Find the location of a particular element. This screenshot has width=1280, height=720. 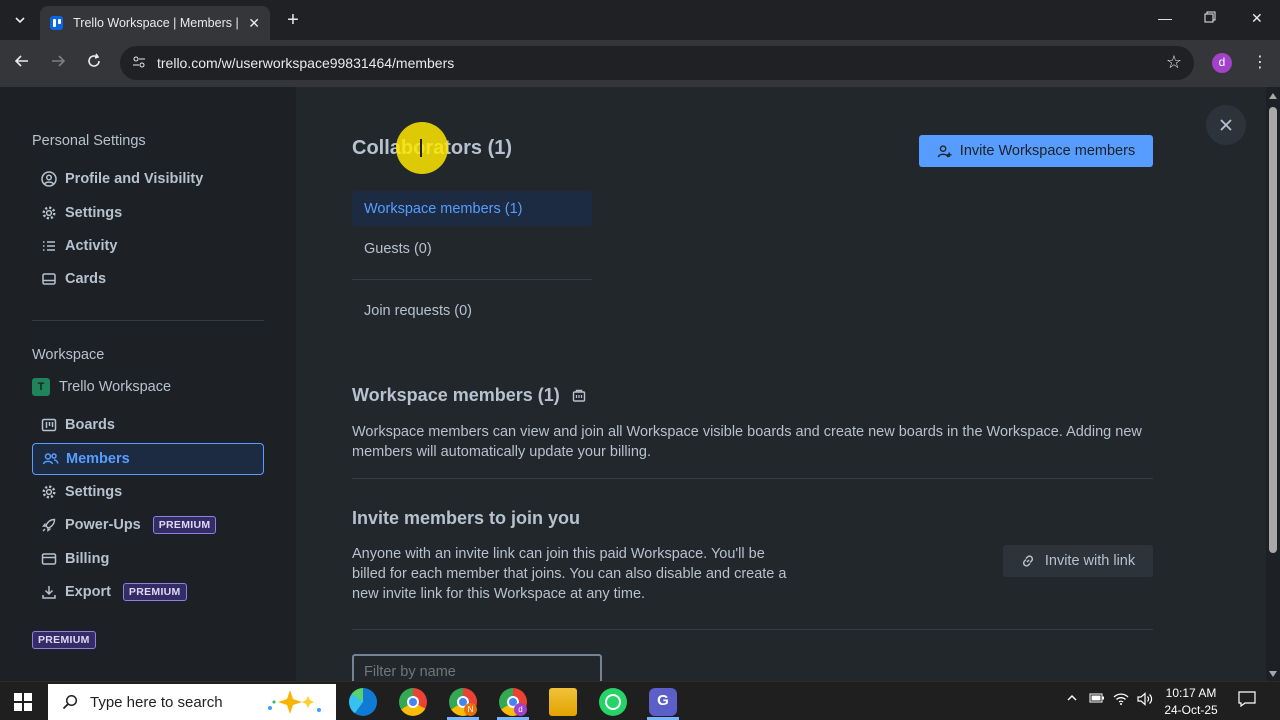

tab-workspace-members: Workspace members (1) is located at coordinates (472, 208).